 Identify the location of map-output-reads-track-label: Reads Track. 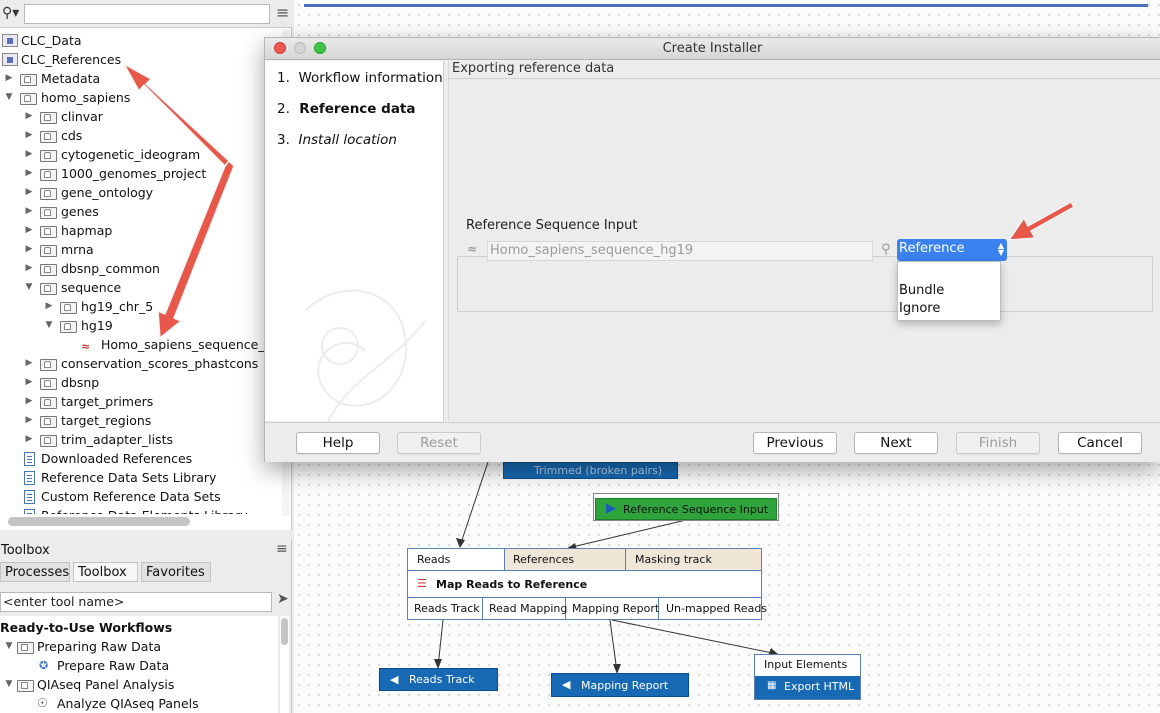
(447, 608).